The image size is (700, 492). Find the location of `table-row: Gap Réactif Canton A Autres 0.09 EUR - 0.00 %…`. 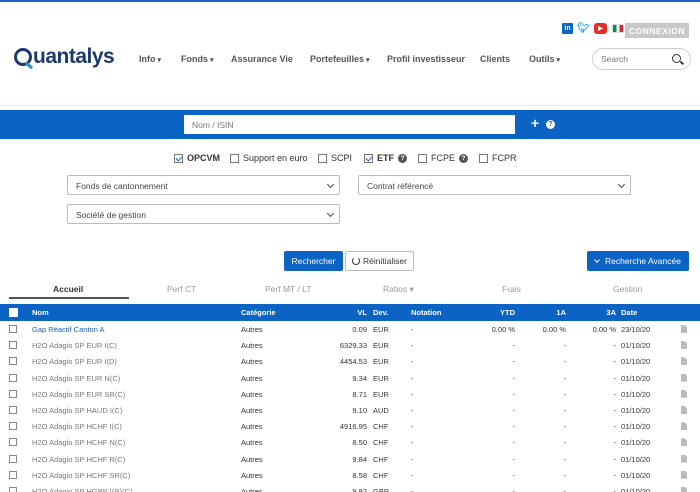

table-row: Gap Réactif Canton A Autres 0.09 EUR - 0.00 %… is located at coordinates (350, 329).